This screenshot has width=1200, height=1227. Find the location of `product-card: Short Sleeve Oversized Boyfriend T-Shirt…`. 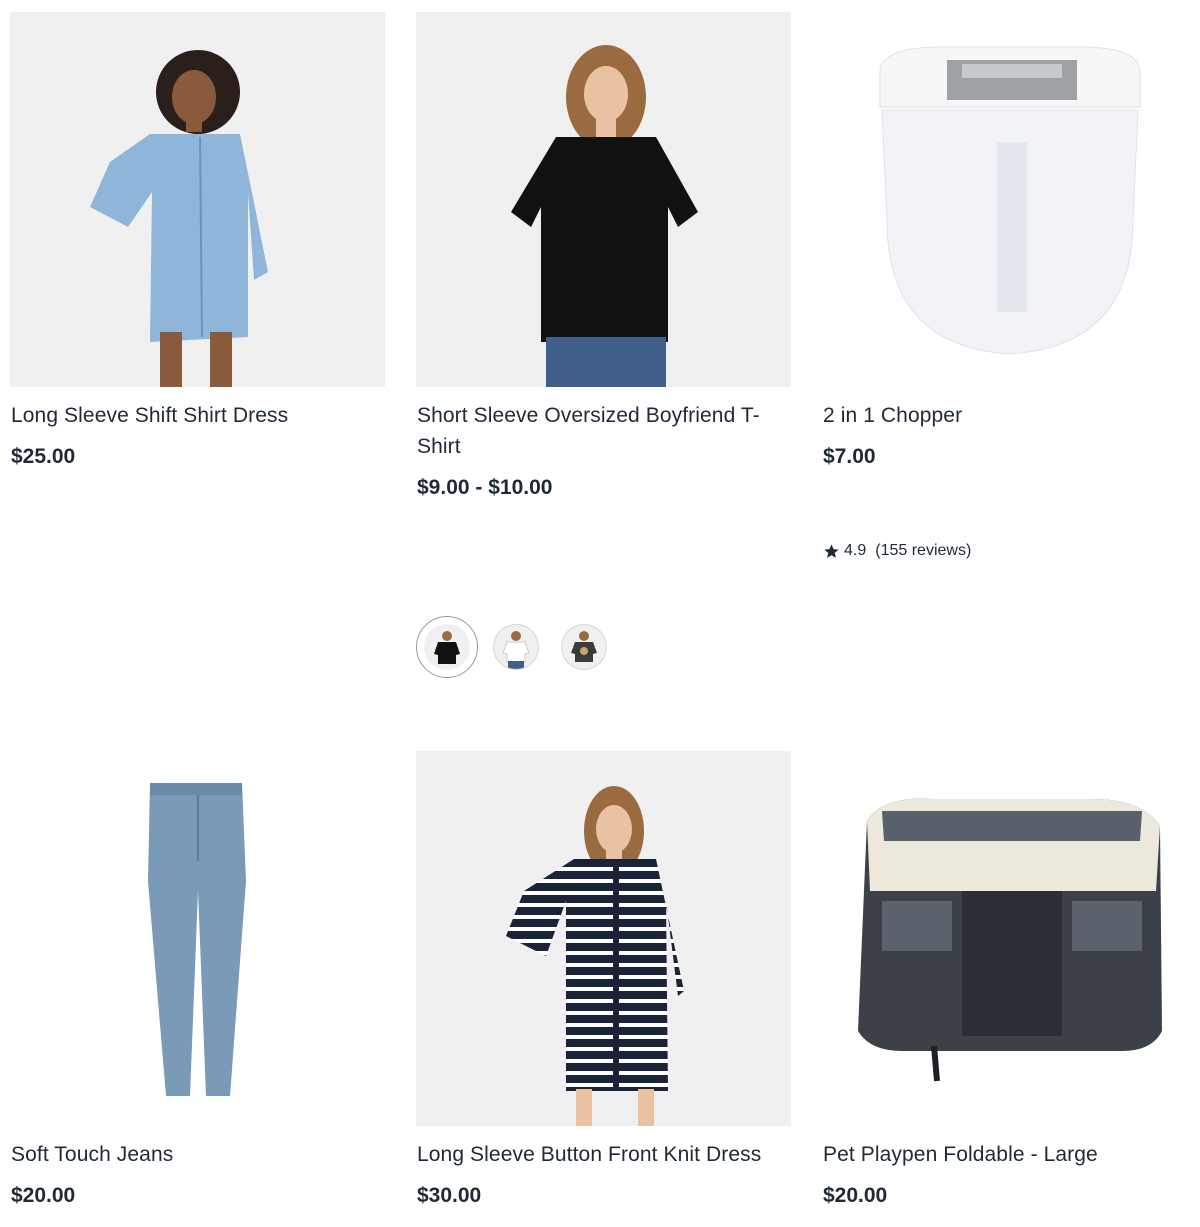

product-card: Short Sleeve Oversized Boyfriend T-Shirt… is located at coordinates (603, 255).